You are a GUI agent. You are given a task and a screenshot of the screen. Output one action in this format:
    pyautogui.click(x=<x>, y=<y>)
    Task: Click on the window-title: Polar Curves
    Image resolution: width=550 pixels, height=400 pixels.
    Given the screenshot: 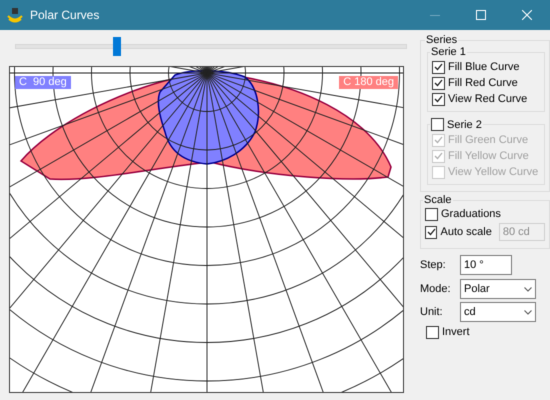 What is the action you would take?
    pyautogui.click(x=65, y=15)
    